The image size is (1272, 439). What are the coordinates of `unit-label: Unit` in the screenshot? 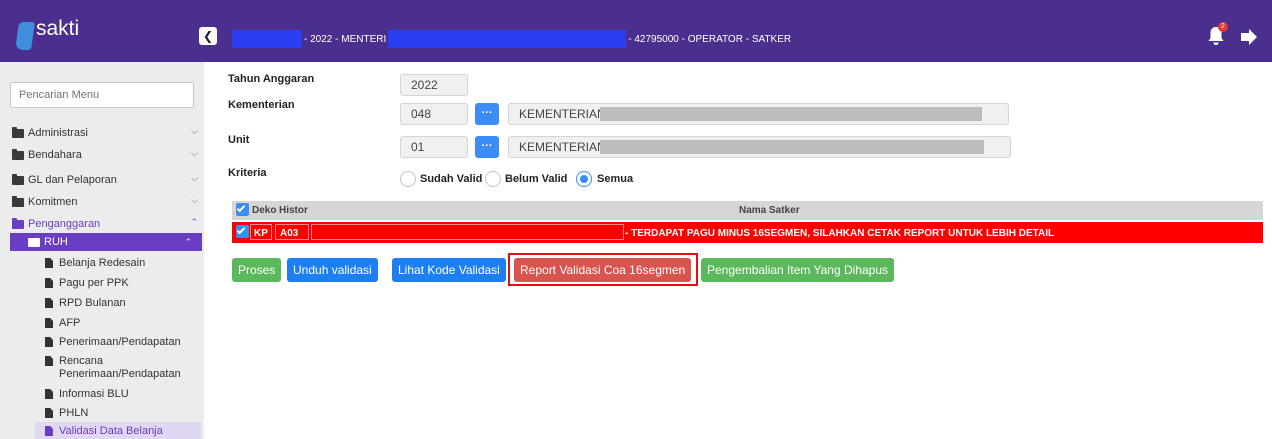 It's located at (239, 140).